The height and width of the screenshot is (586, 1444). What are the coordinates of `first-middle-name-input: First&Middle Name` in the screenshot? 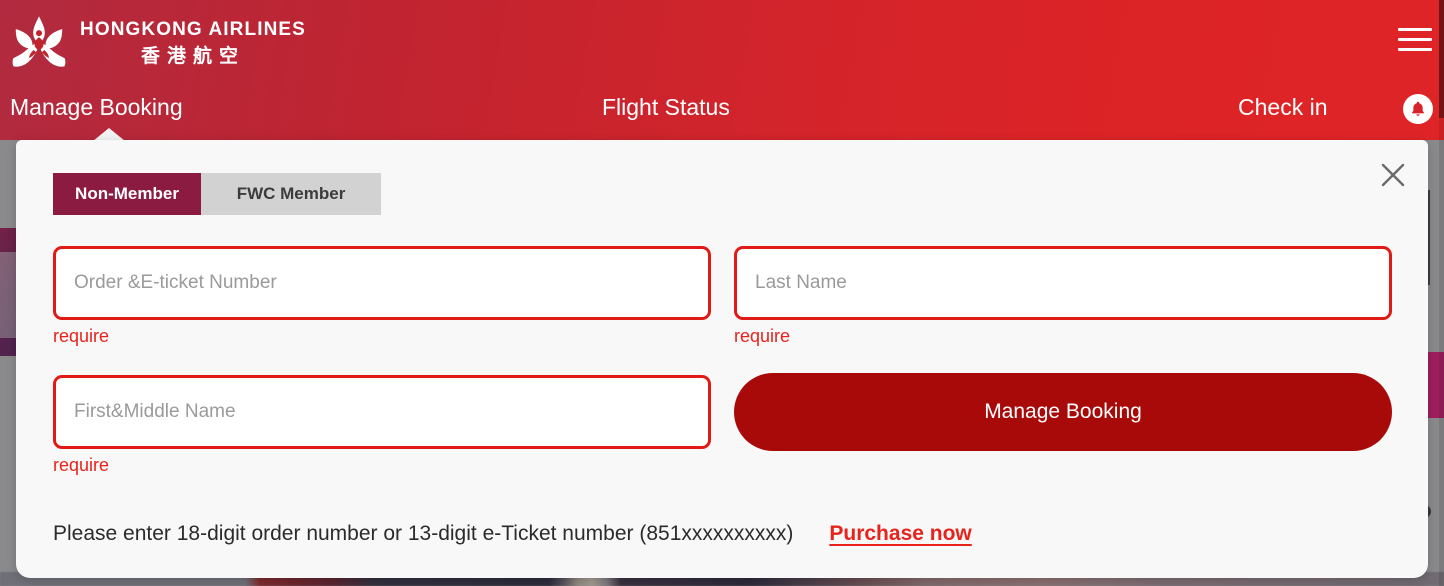 It's located at (382, 412).